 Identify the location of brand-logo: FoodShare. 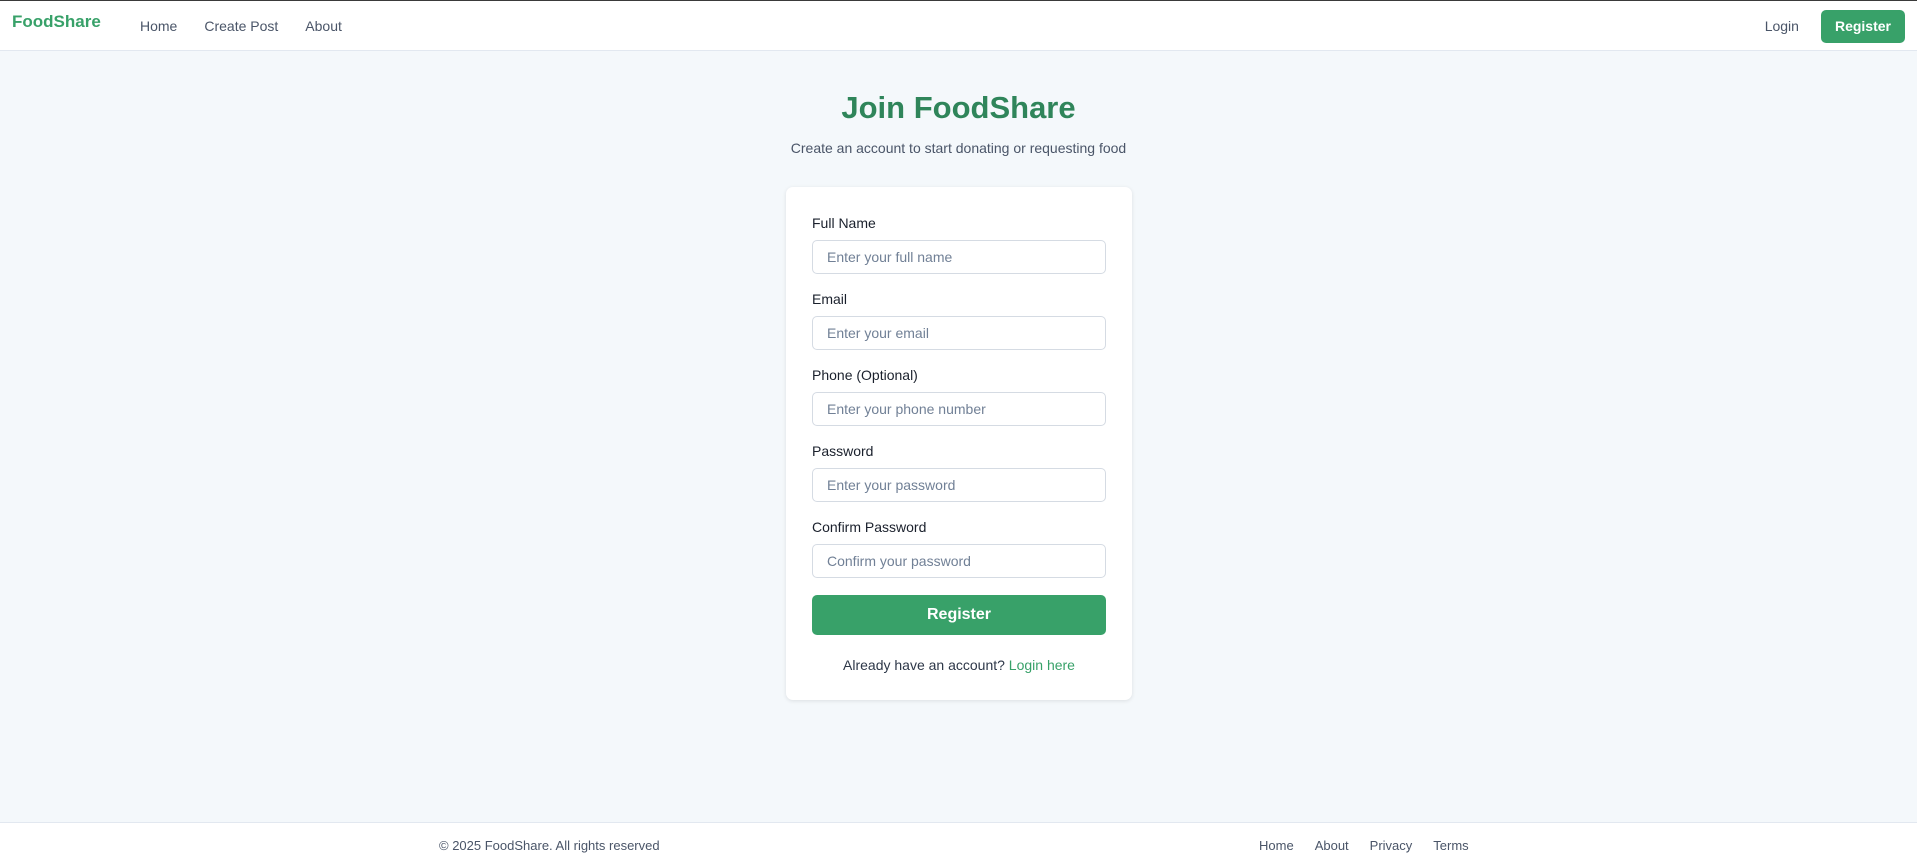
(56, 22).